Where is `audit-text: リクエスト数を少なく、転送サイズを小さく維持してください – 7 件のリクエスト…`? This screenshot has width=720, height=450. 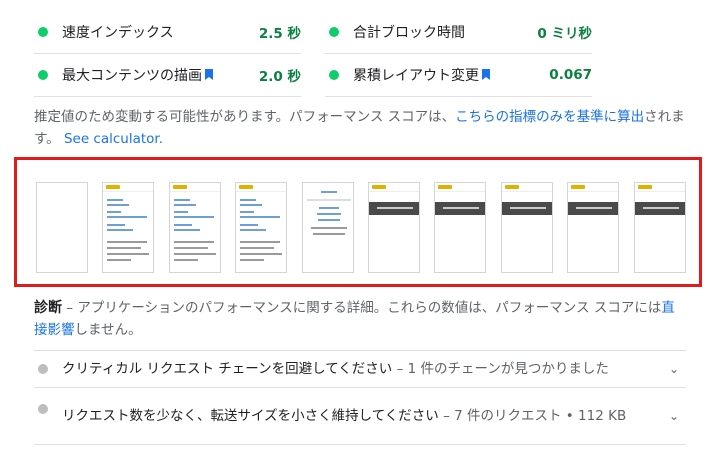
audit-text: リクエスト数を少なく、転送サイズを小さく維持してください – 7 件のリクエスト… is located at coordinates (362, 416).